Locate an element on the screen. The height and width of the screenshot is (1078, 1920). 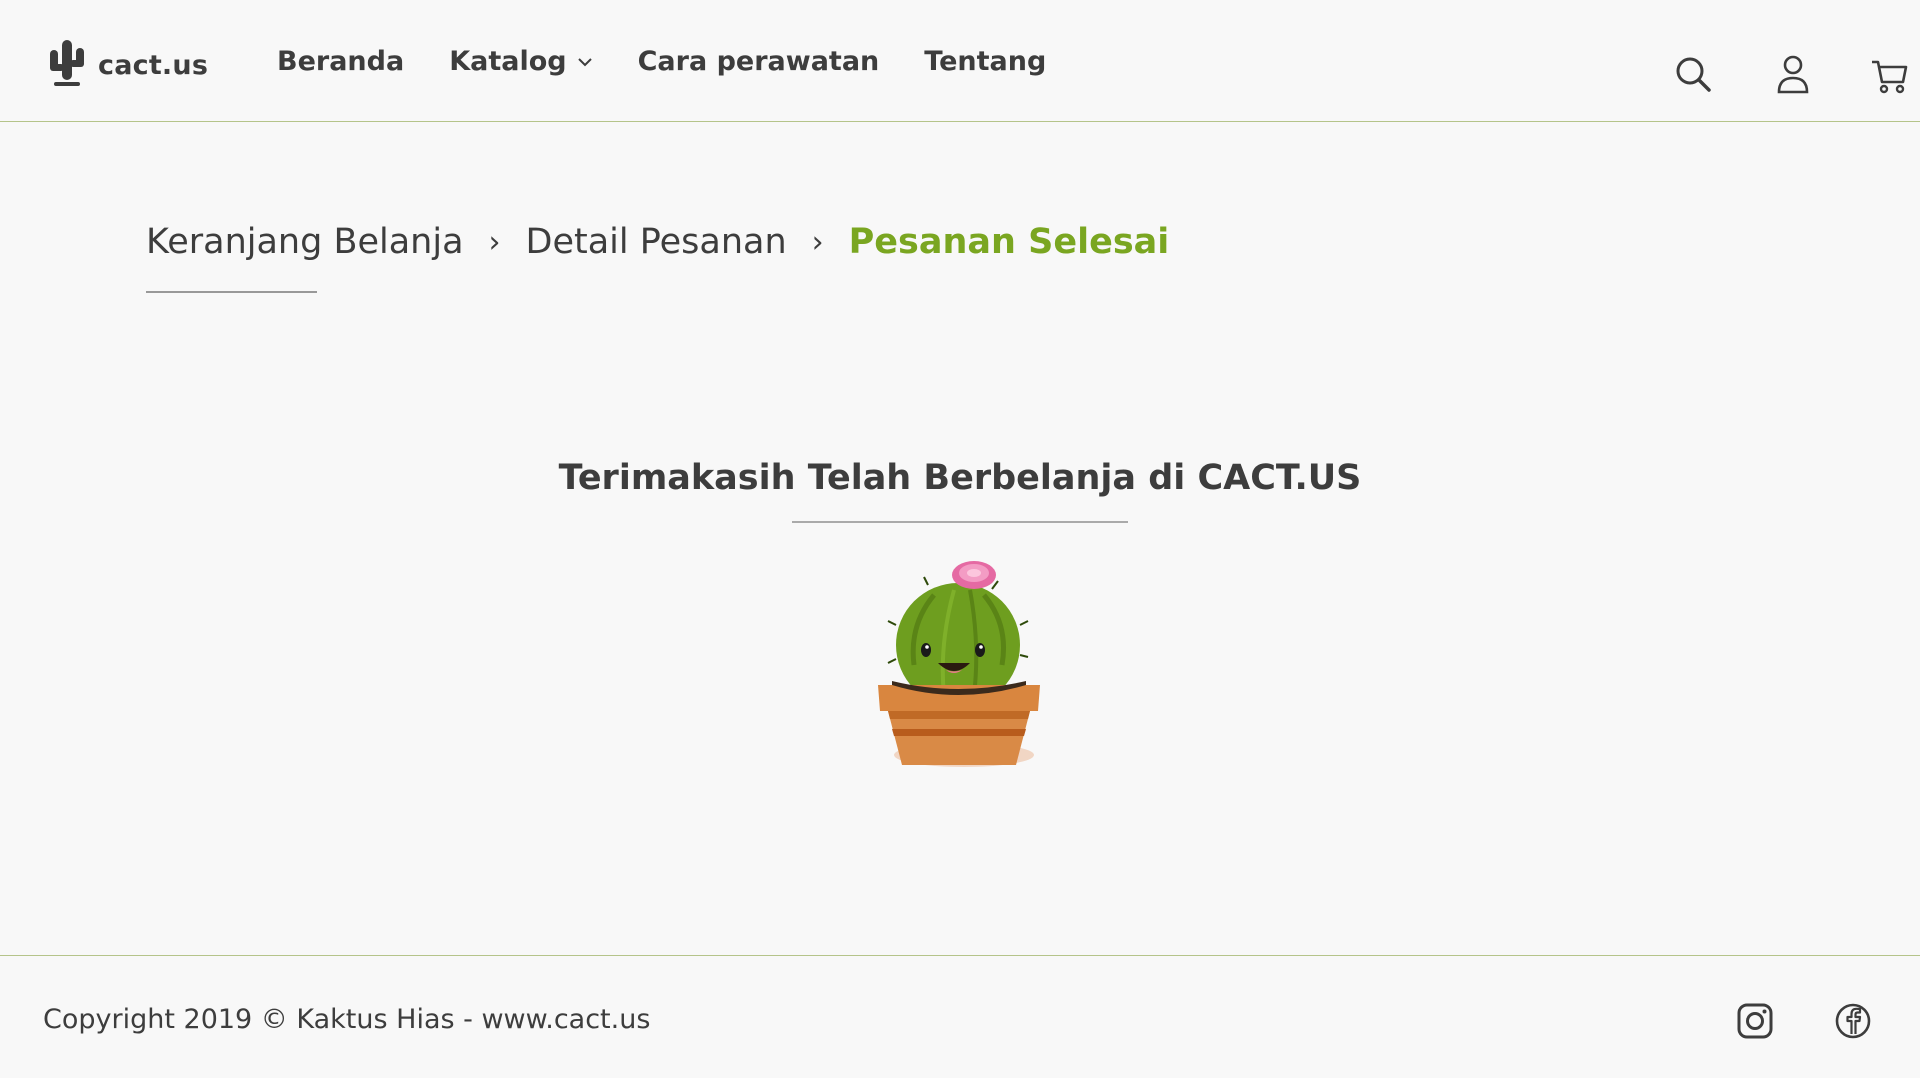
user-icon is located at coordinates (1793, 74).